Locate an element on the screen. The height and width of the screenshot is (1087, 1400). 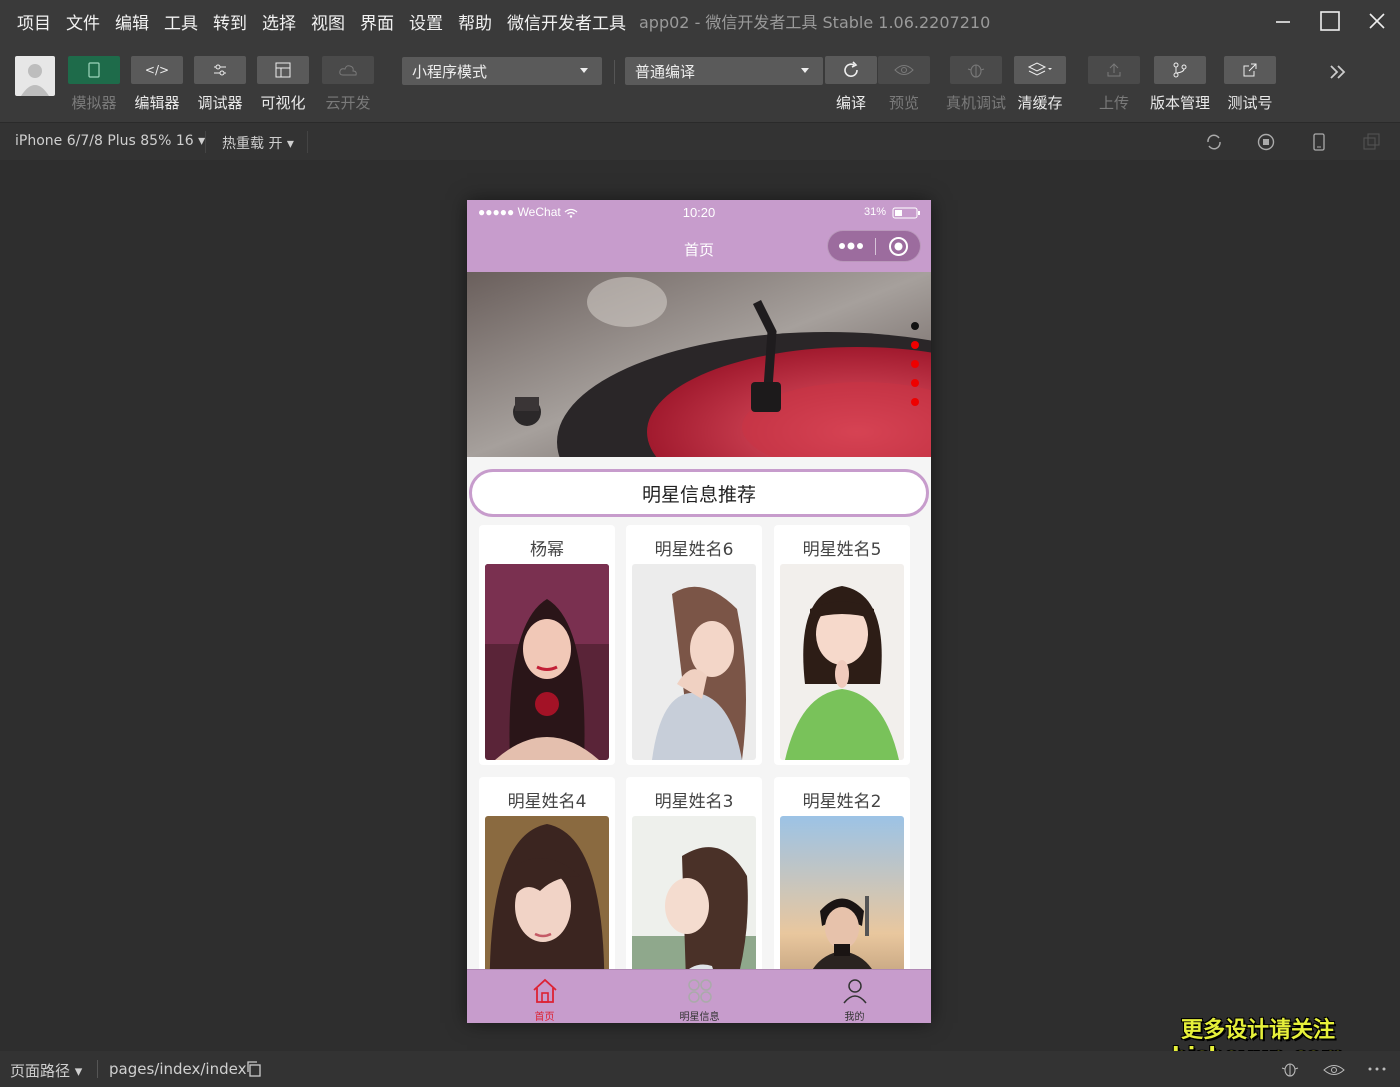
bug-report-button is located at coordinates (1290, 1071).